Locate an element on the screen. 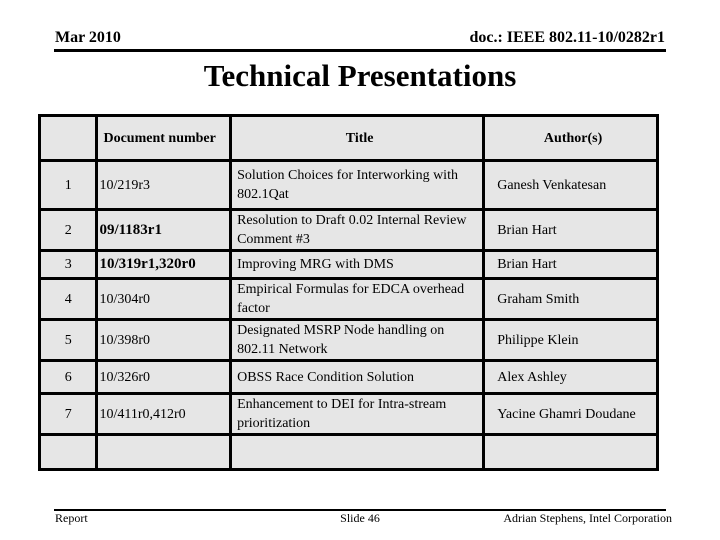 The width and height of the screenshot is (720, 540). row-number: 3 is located at coordinates (68, 264).